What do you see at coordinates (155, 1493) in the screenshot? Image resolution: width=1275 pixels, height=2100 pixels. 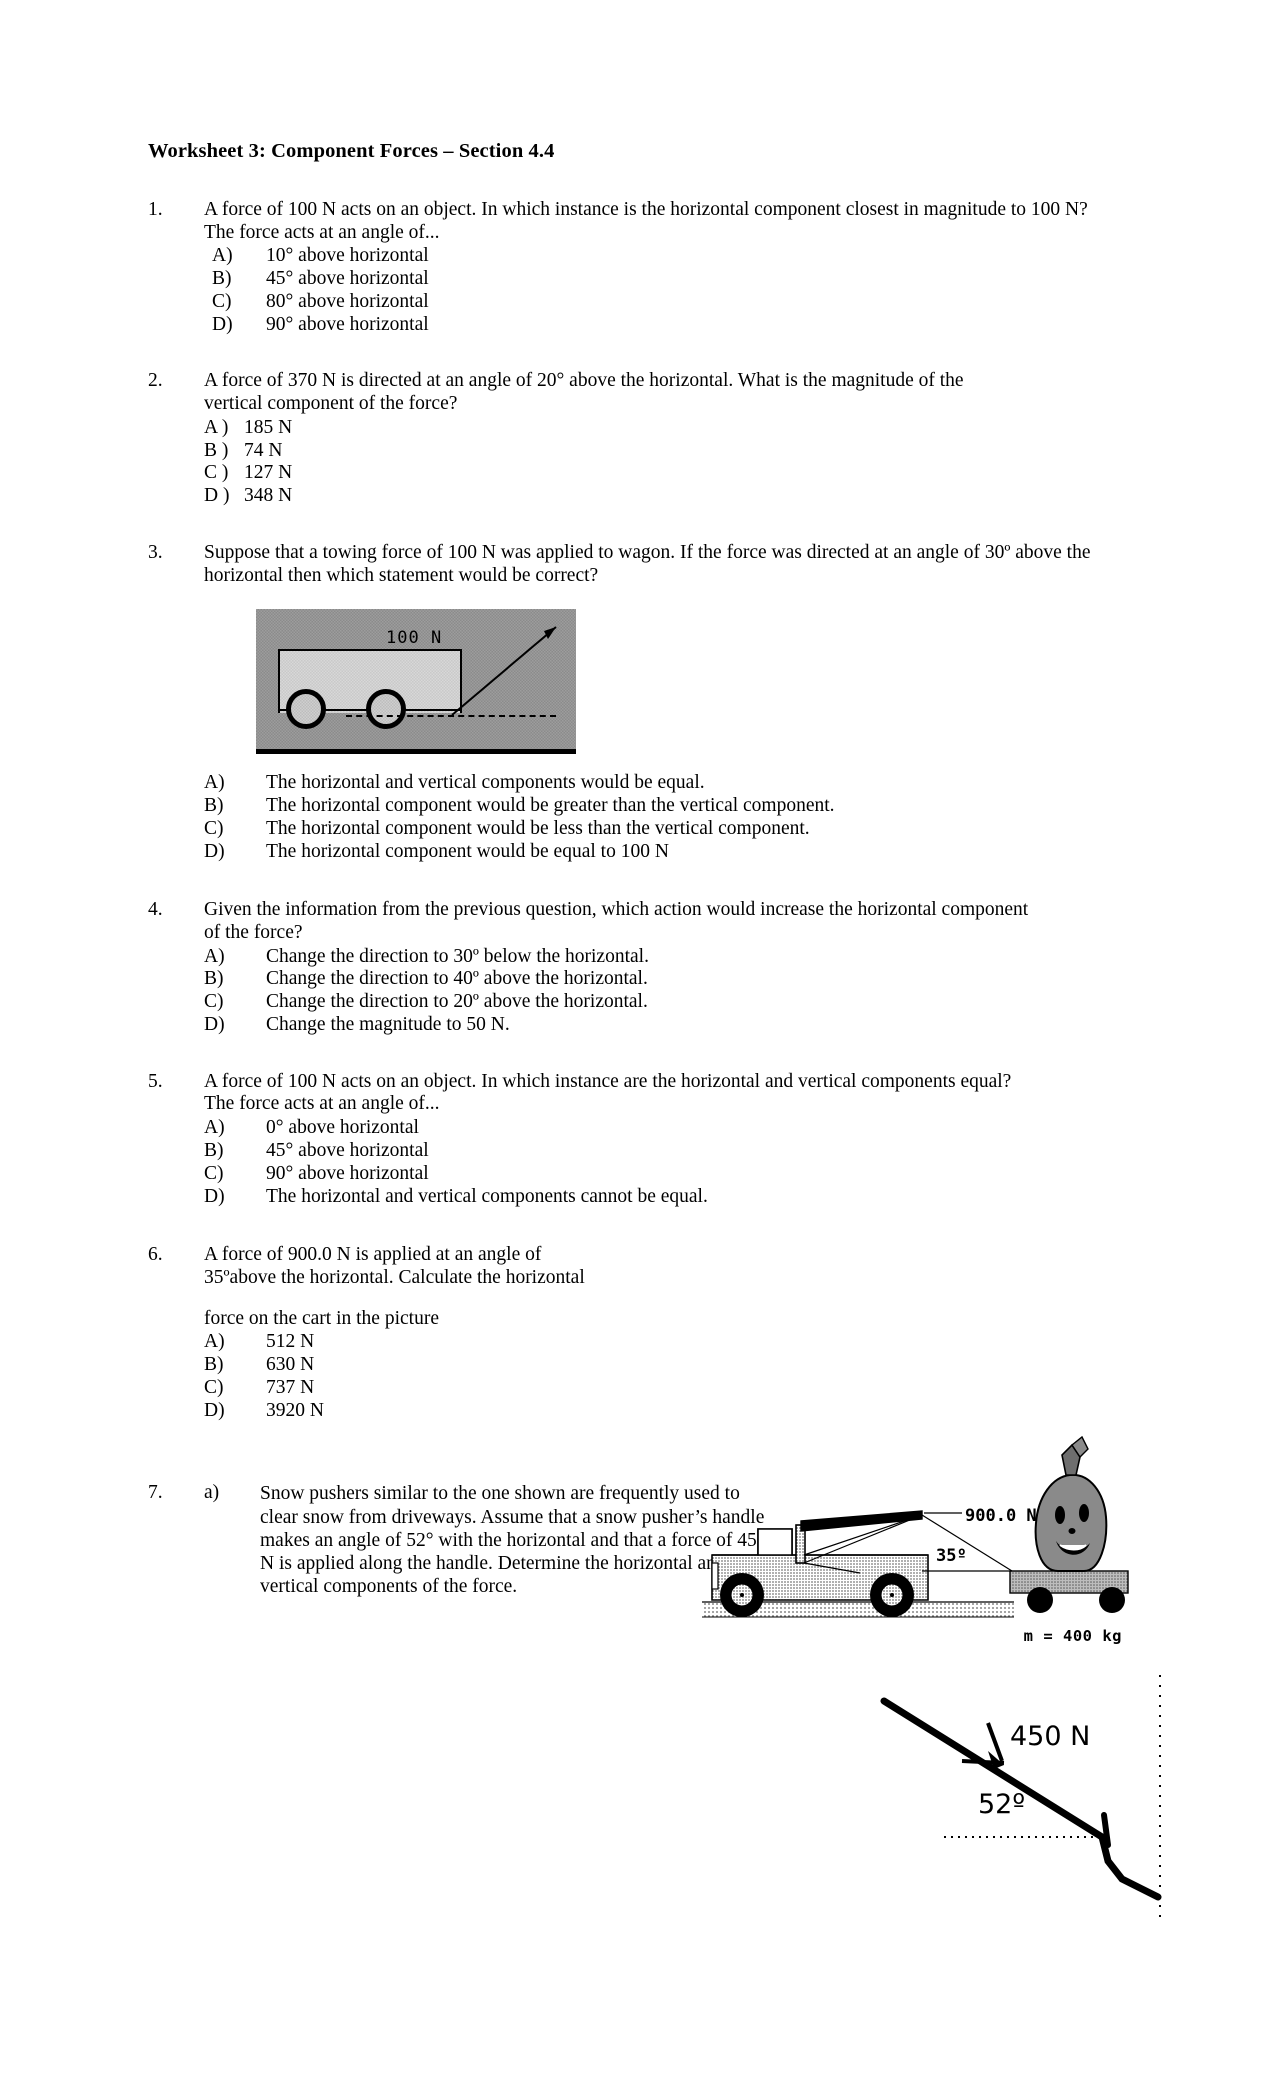 I see `question-number: 7.` at bounding box center [155, 1493].